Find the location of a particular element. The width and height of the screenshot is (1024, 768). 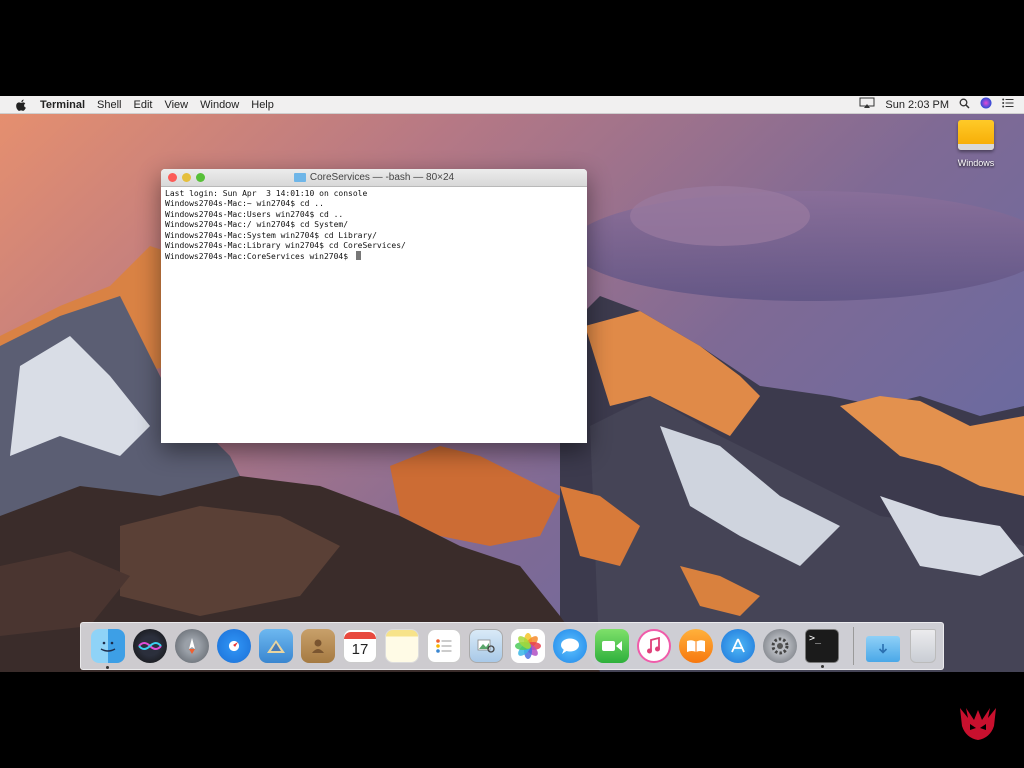

airplay-icon is located at coordinates (867, 104).